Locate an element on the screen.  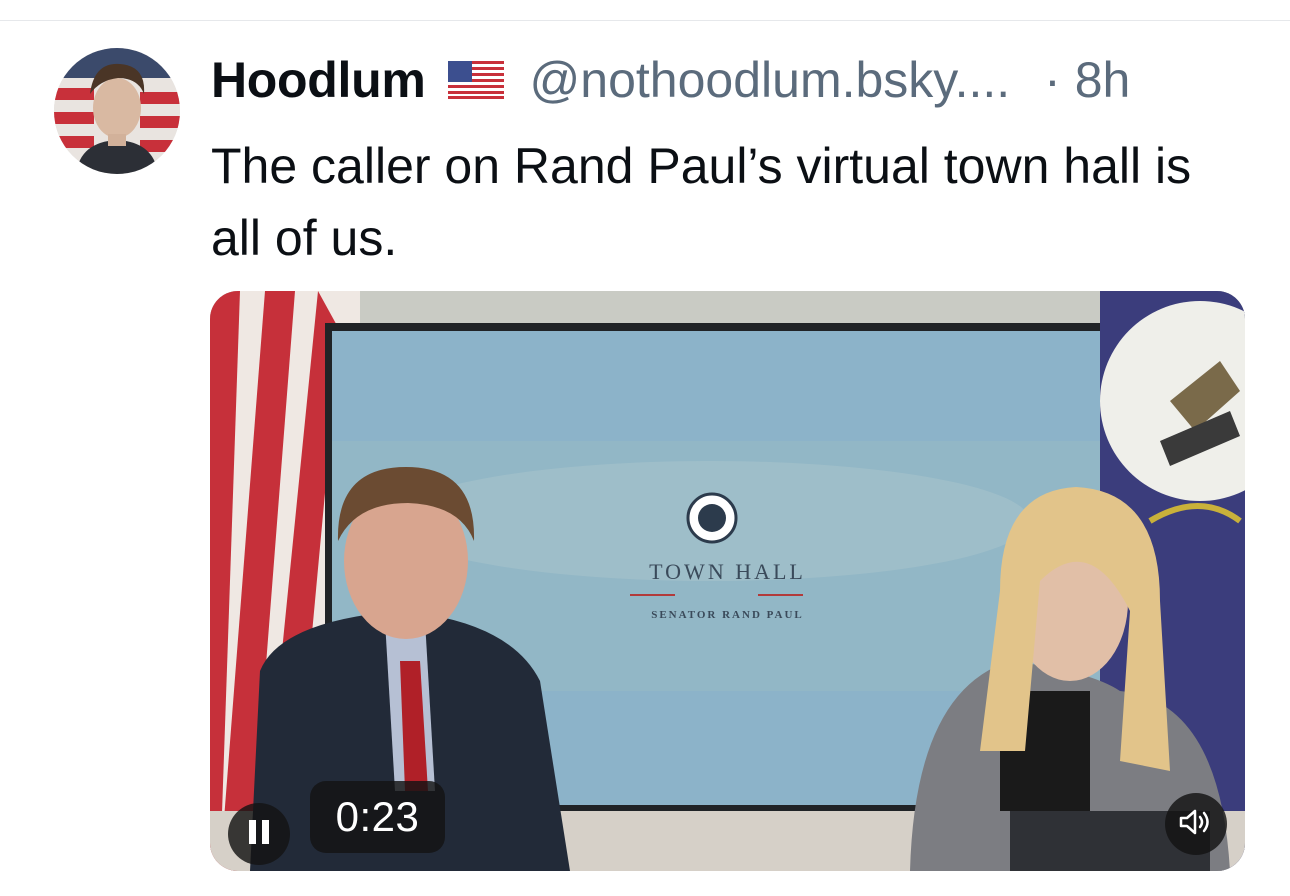
top-divider is located at coordinates (645, 20).